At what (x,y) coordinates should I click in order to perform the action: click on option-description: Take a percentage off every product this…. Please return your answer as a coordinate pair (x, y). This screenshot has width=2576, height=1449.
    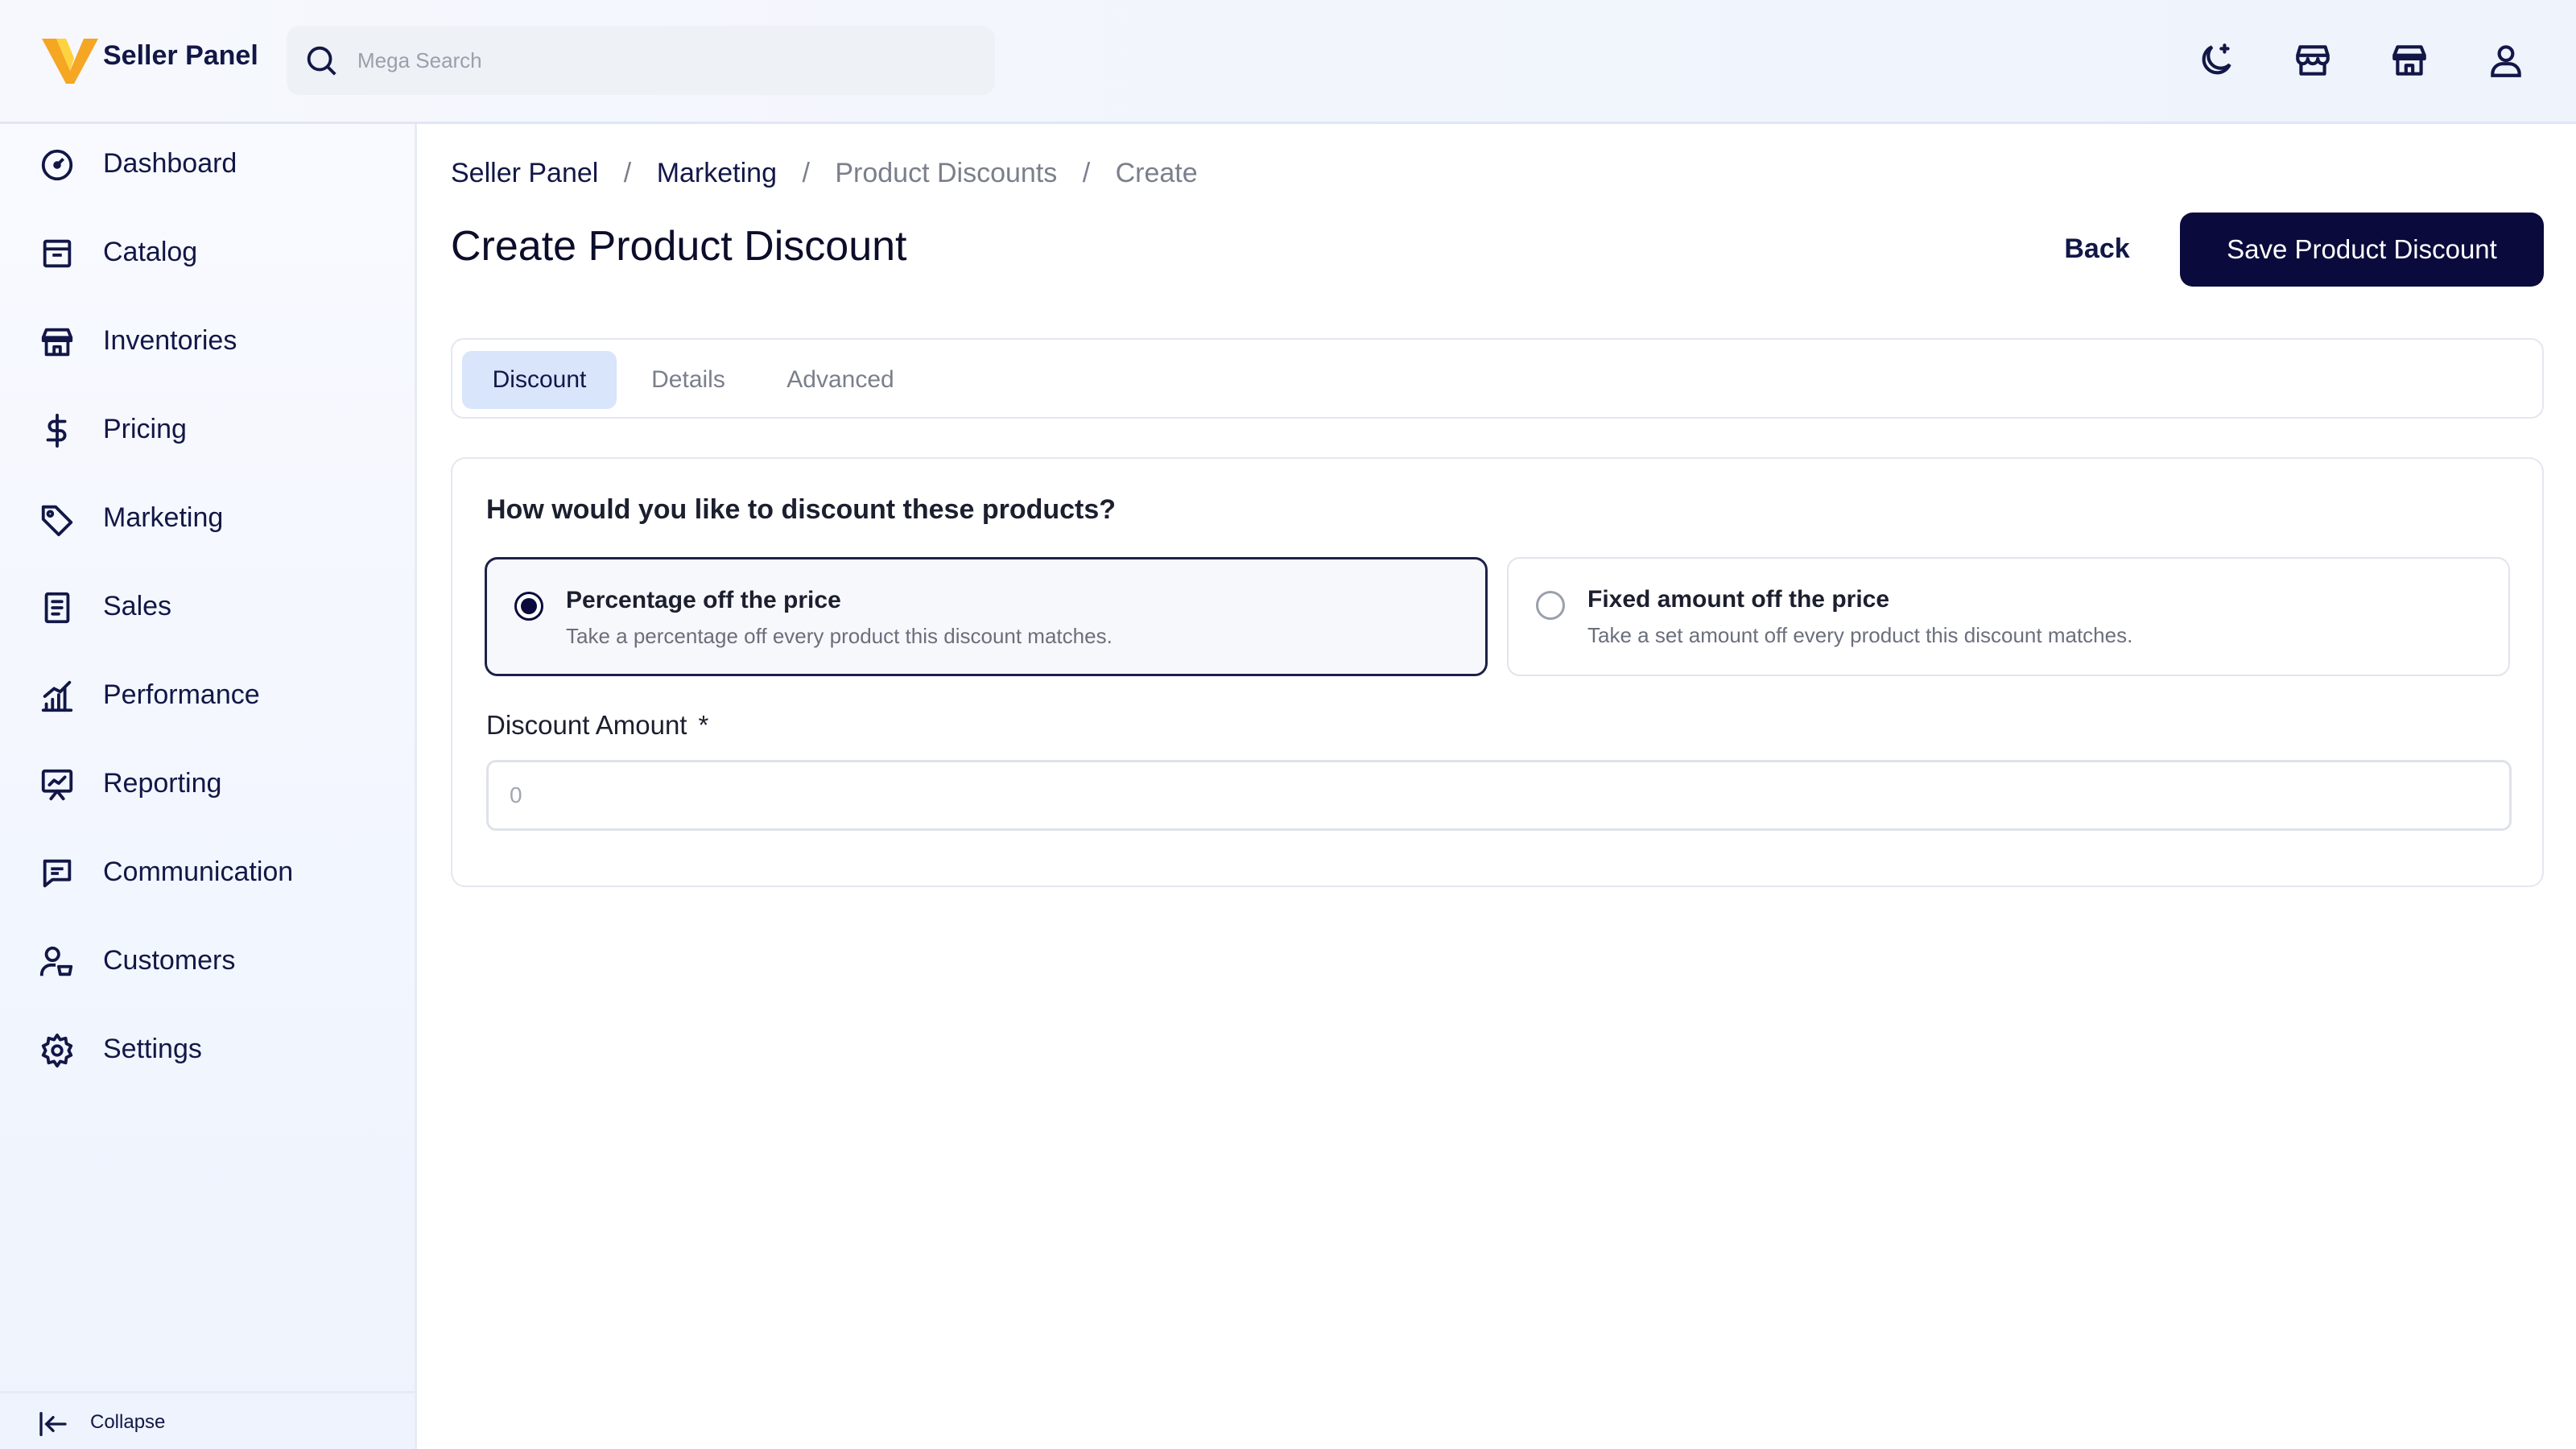
    Looking at the image, I should click on (839, 636).